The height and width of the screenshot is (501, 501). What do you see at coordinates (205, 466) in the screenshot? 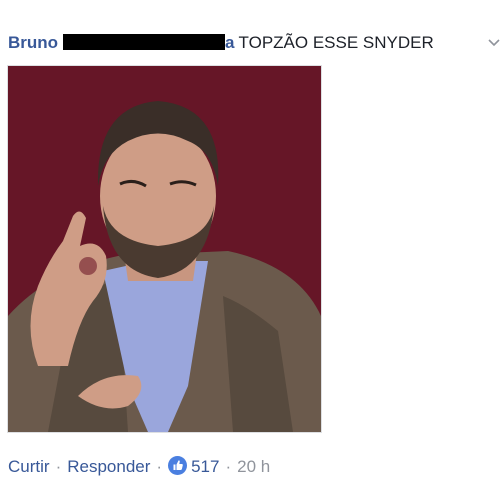
I see `reaction-count: 517` at bounding box center [205, 466].